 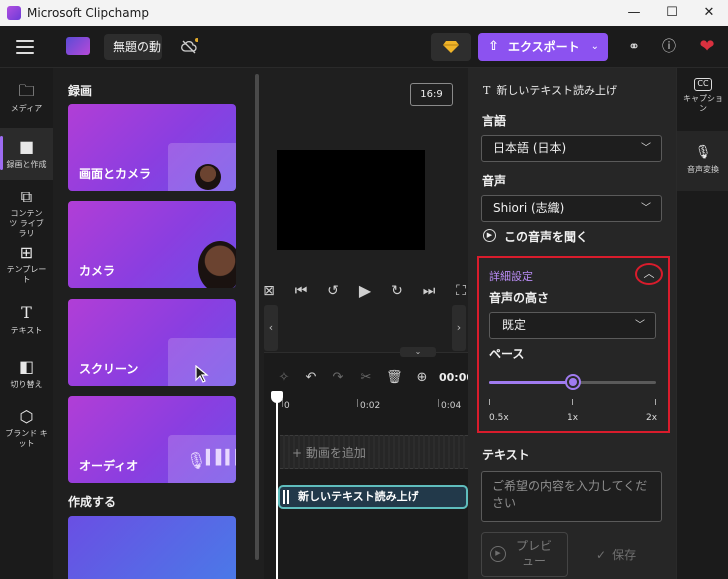 What do you see at coordinates (394, 378) in the screenshot?
I see `delete-icon: 🗑` at bounding box center [394, 378].